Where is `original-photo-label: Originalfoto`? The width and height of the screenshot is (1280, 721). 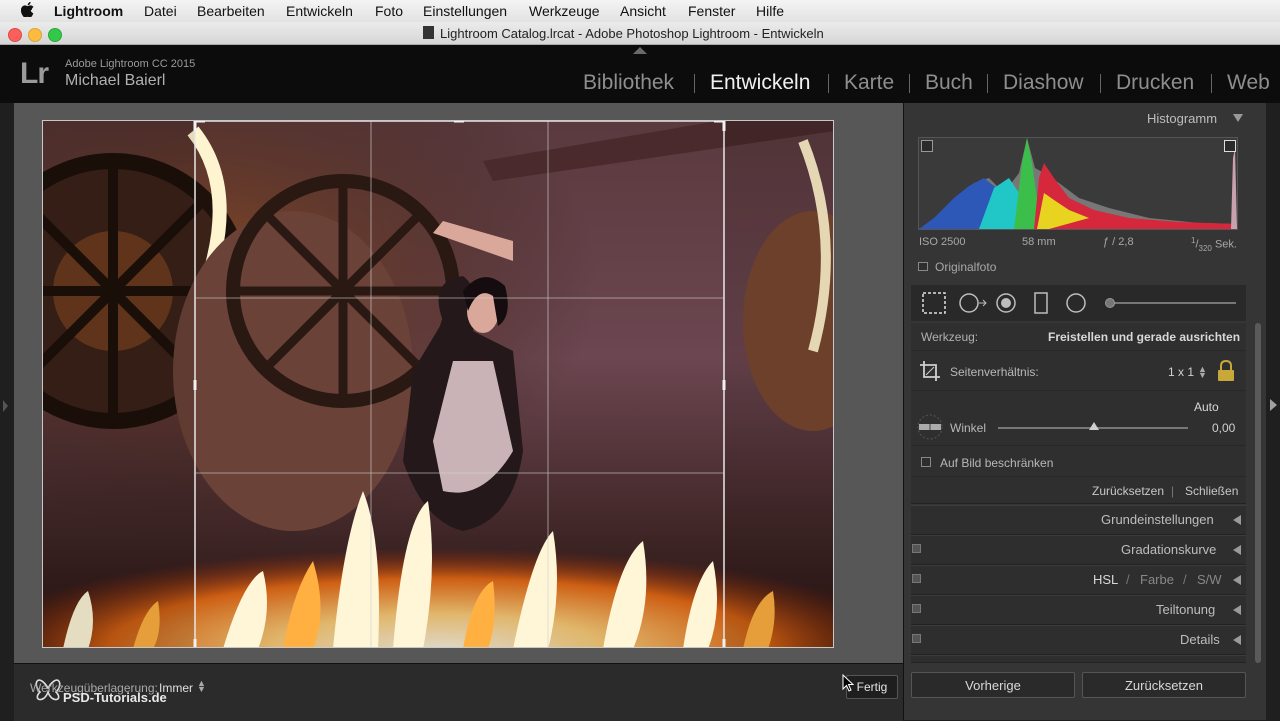 original-photo-label: Originalfoto is located at coordinates (966, 267).